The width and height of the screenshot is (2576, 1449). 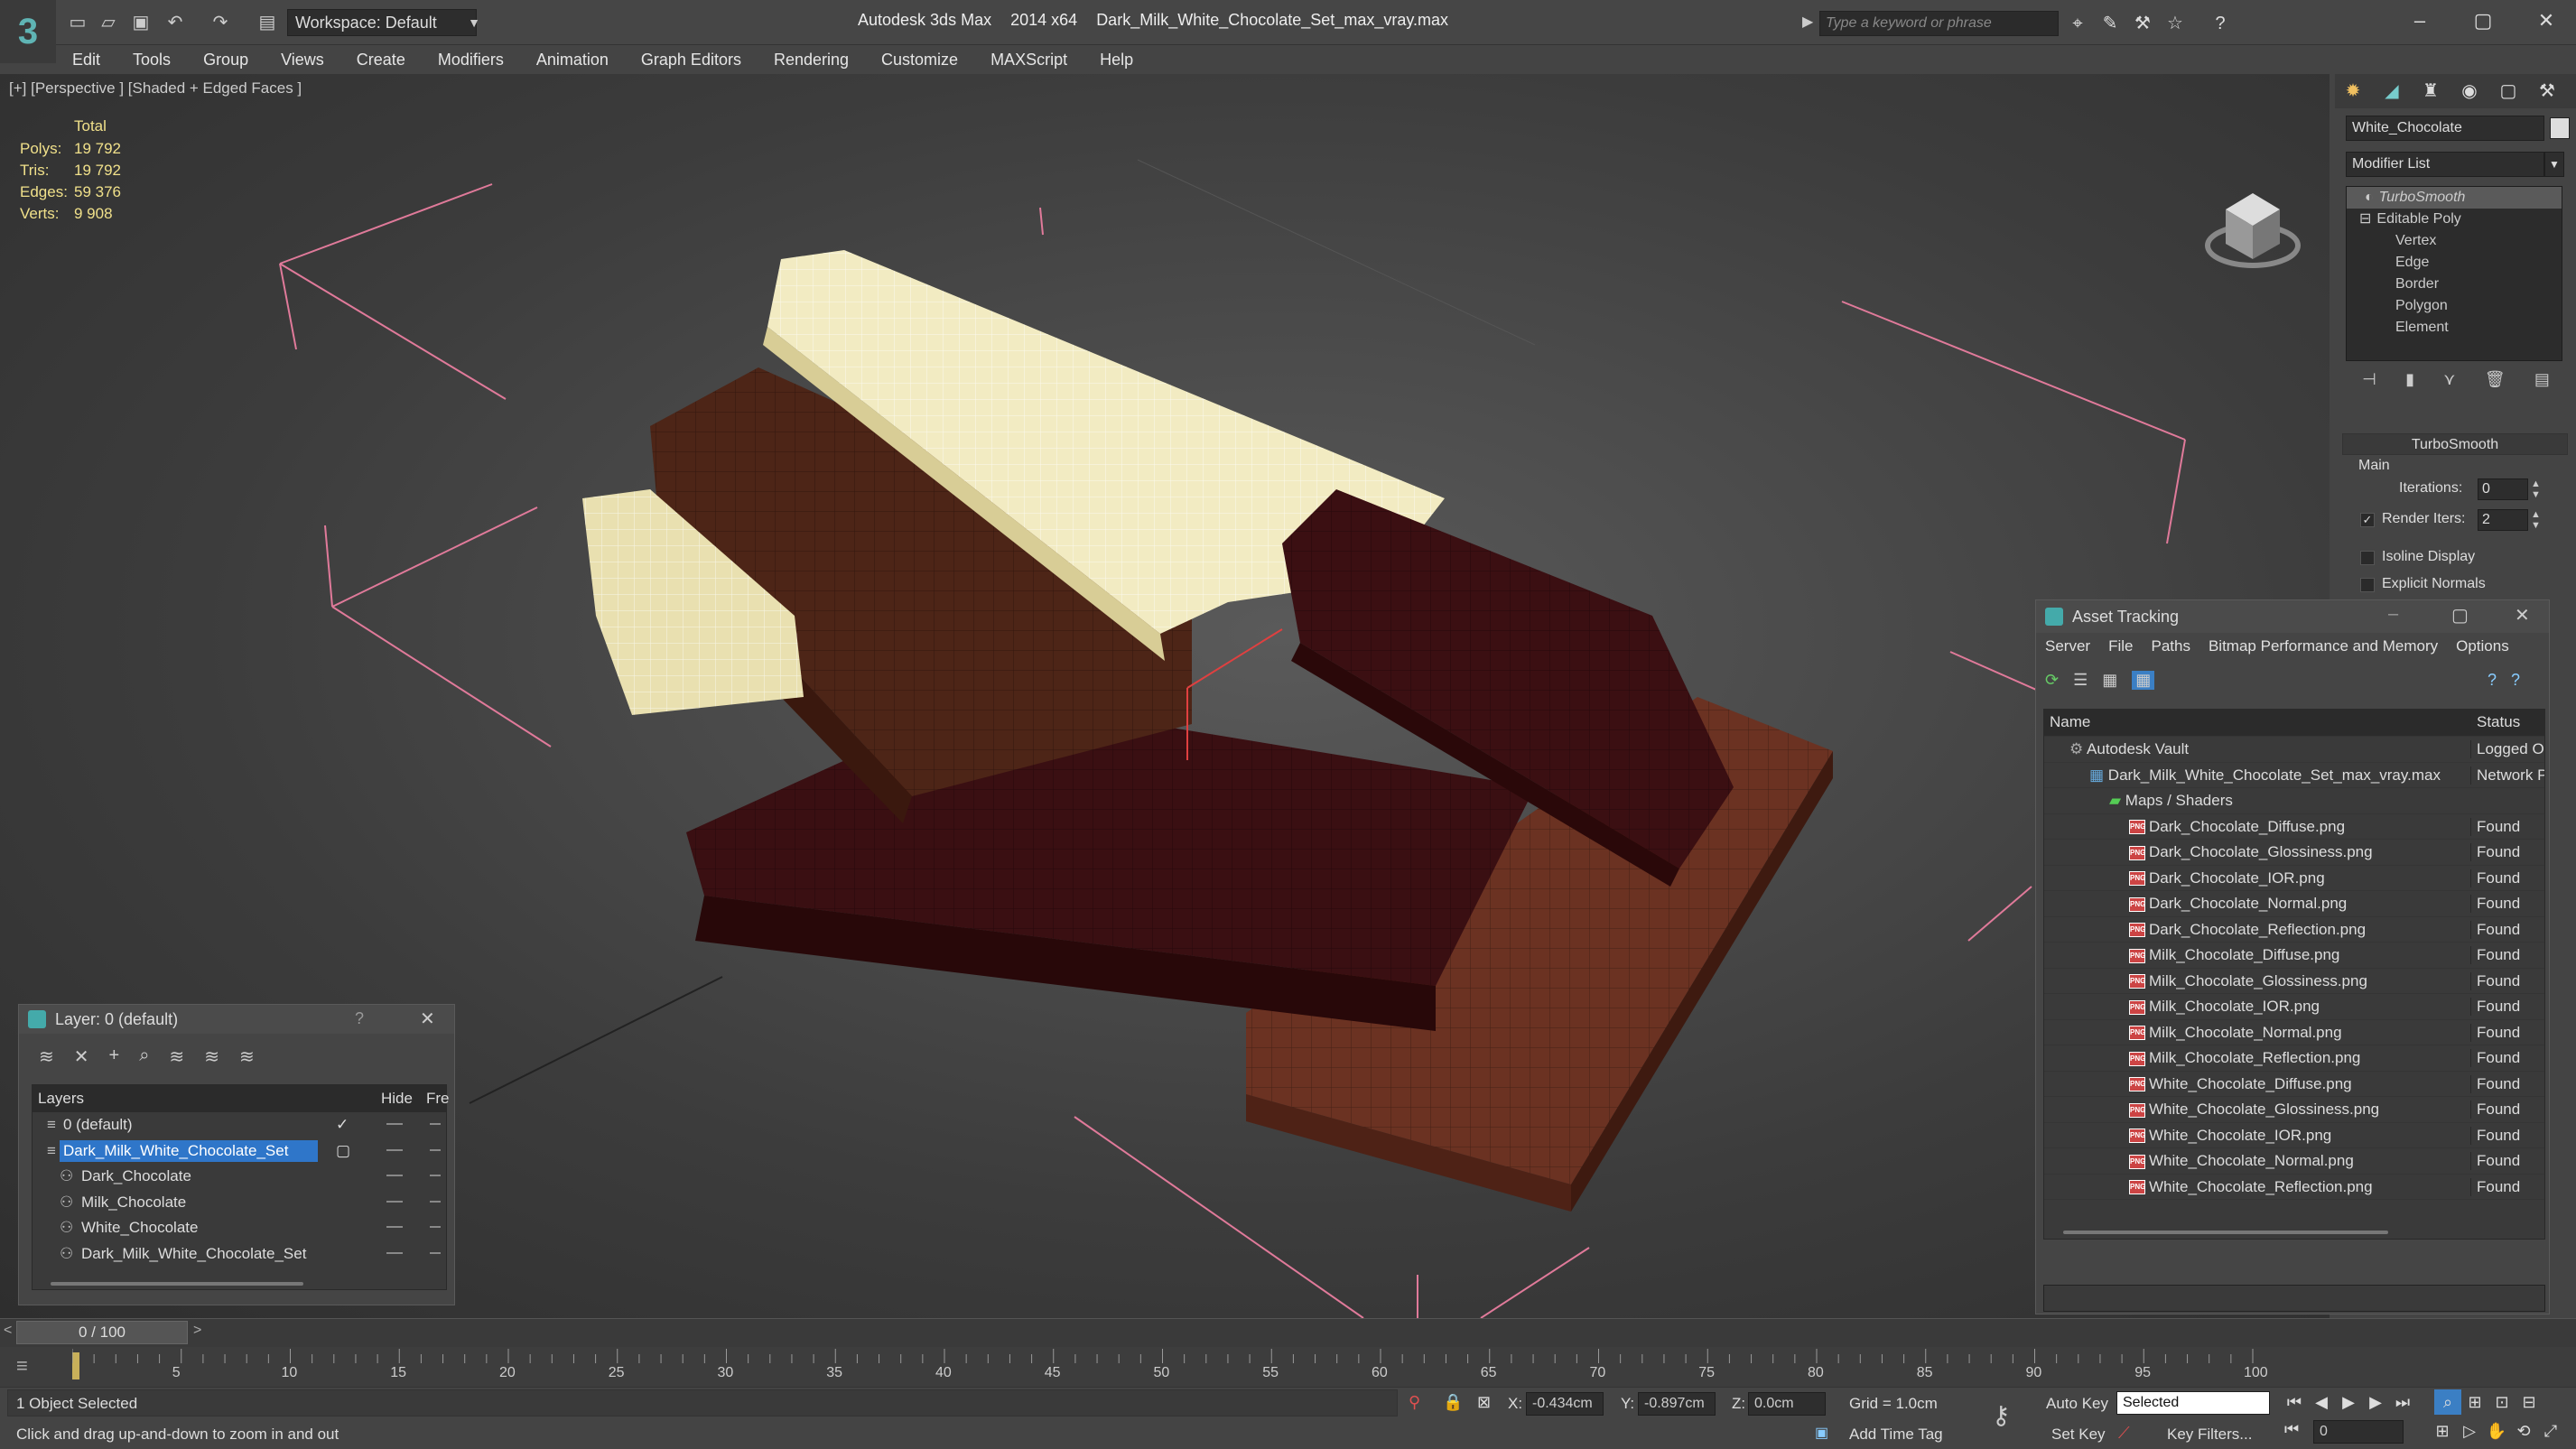 What do you see at coordinates (2323, 646) in the screenshot?
I see `asset-menu-bitmap-performance: Bitmap Performance and Memory` at bounding box center [2323, 646].